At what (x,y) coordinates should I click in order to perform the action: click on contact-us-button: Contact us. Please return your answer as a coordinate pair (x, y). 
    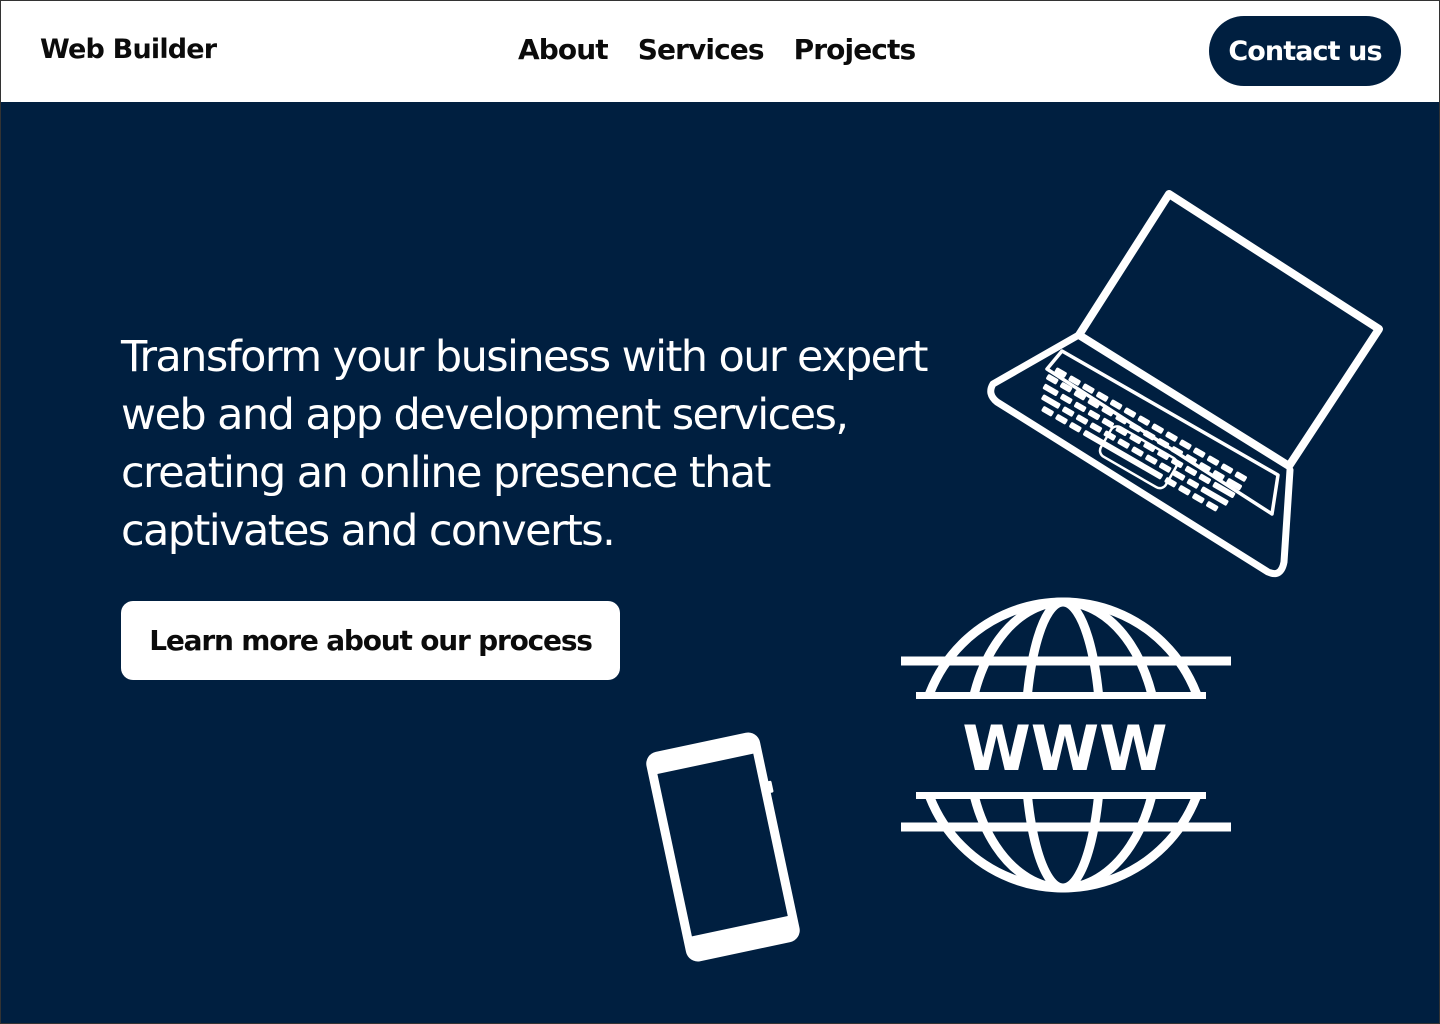
    Looking at the image, I should click on (1305, 51).